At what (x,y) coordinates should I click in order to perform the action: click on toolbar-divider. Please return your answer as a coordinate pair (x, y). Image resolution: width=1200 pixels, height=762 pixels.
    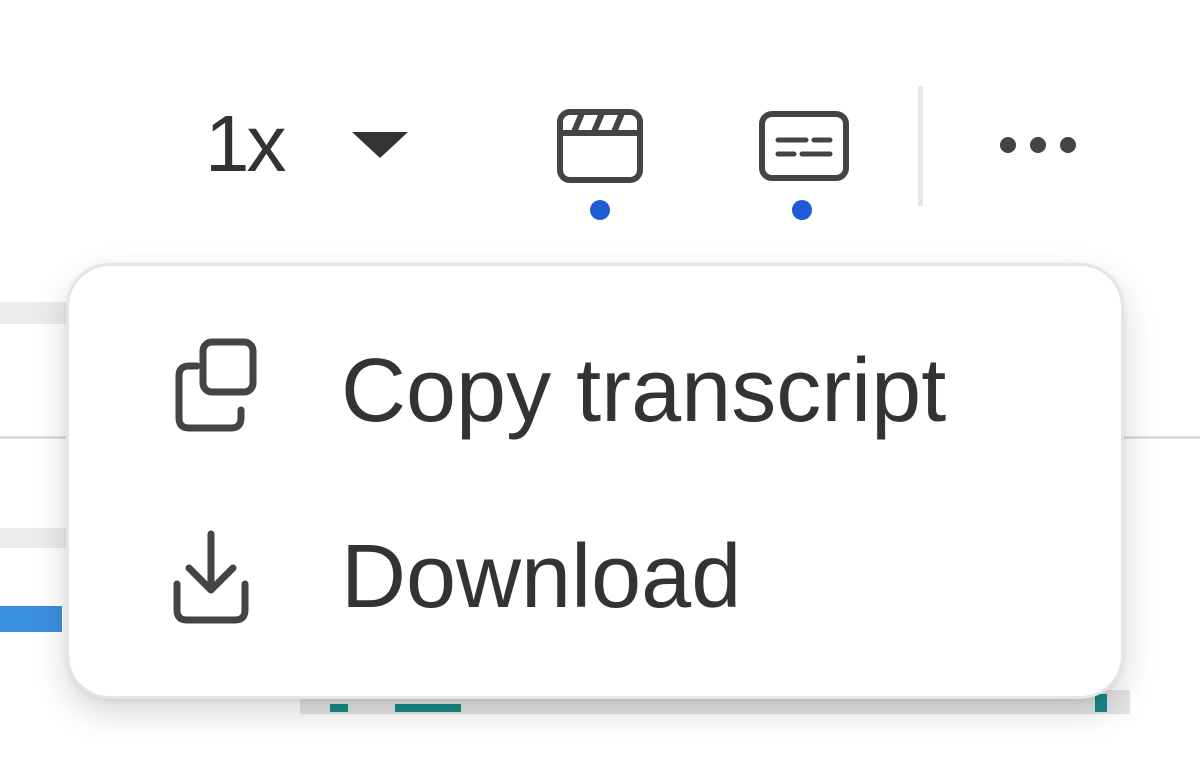
    Looking at the image, I should click on (920, 146).